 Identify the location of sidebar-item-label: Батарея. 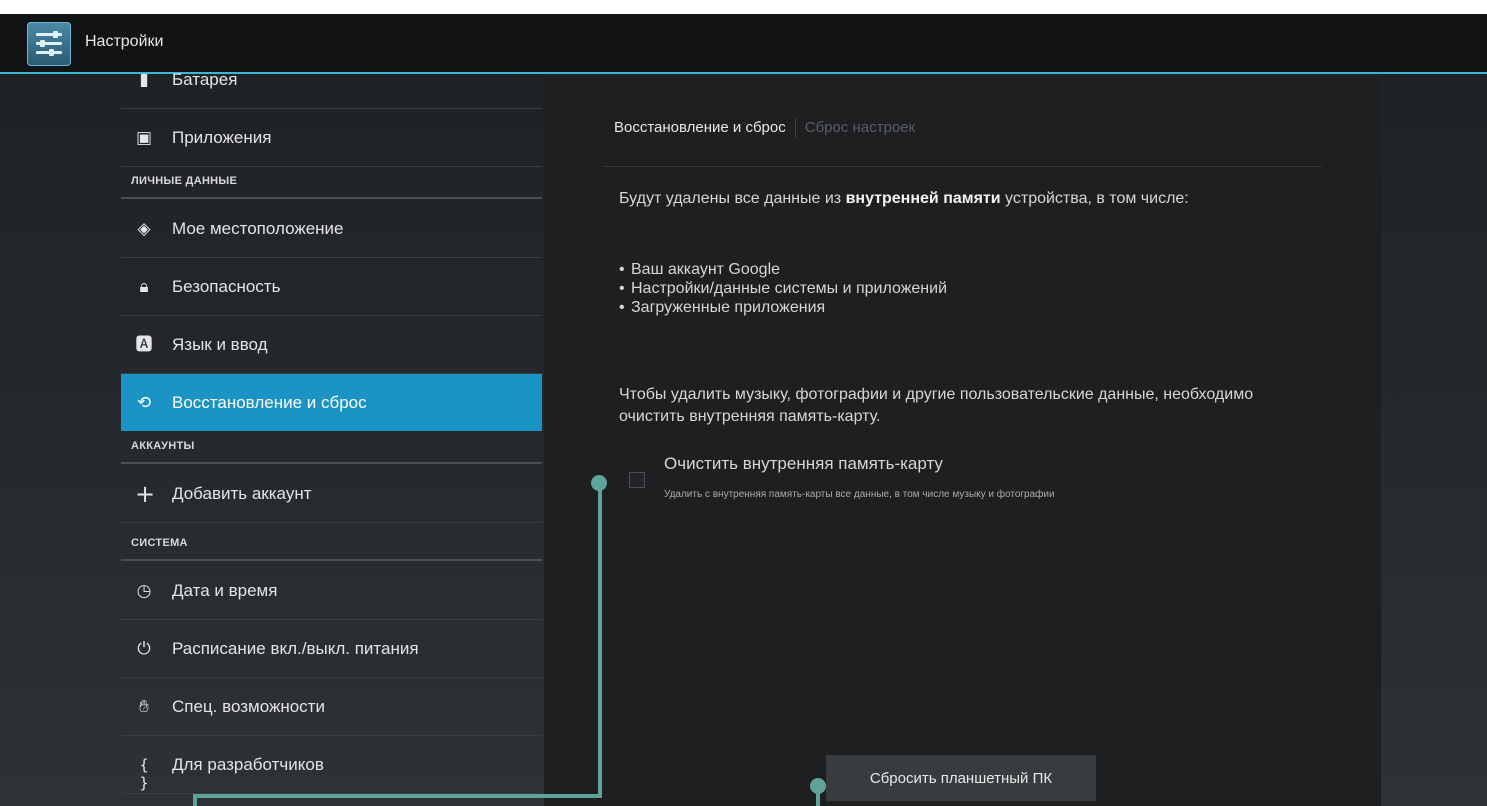
(205, 79).